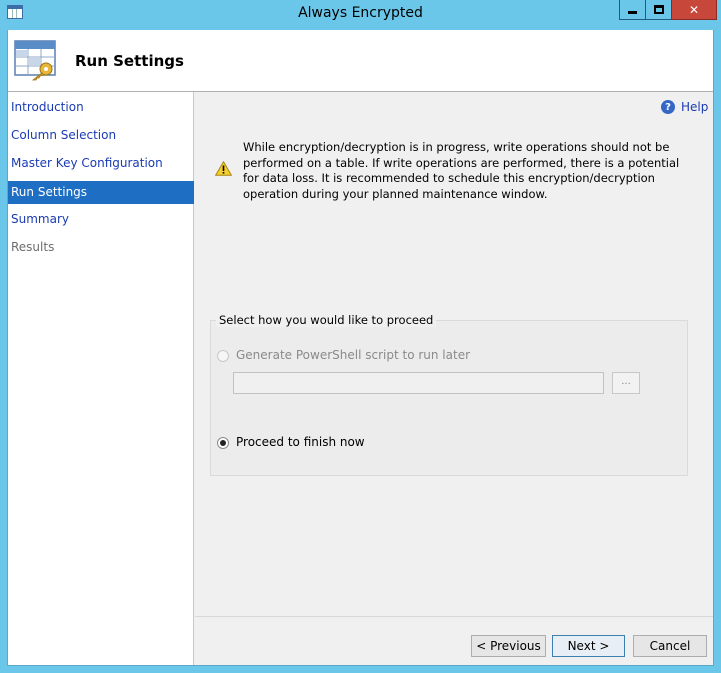  I want to click on window-title: Always Encrypted, so click(360, 13).